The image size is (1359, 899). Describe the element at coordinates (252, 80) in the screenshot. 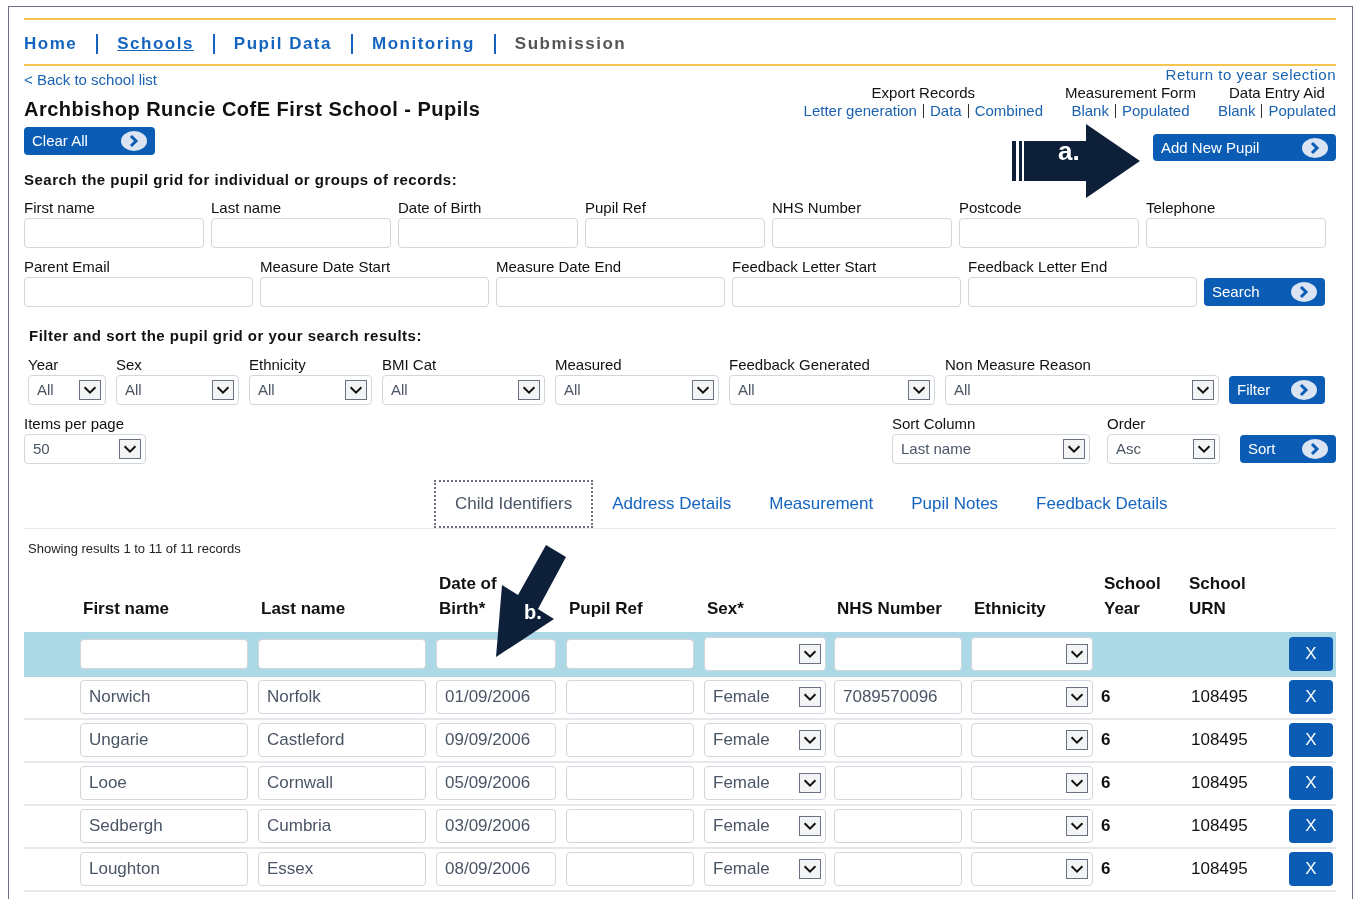

I see `back-link: < Back to school list` at that location.